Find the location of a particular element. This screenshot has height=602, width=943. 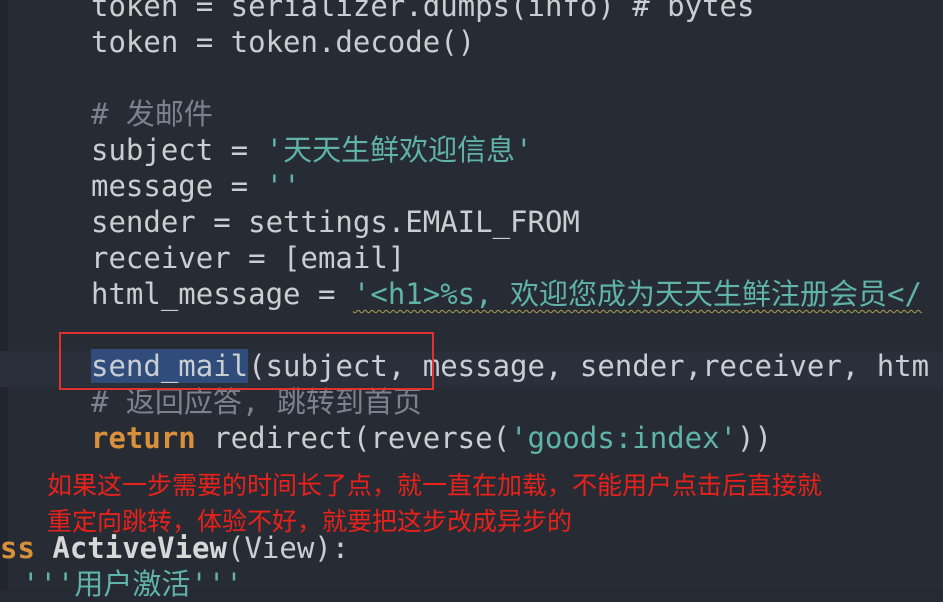

editor-gutter is located at coordinates (4, 295).